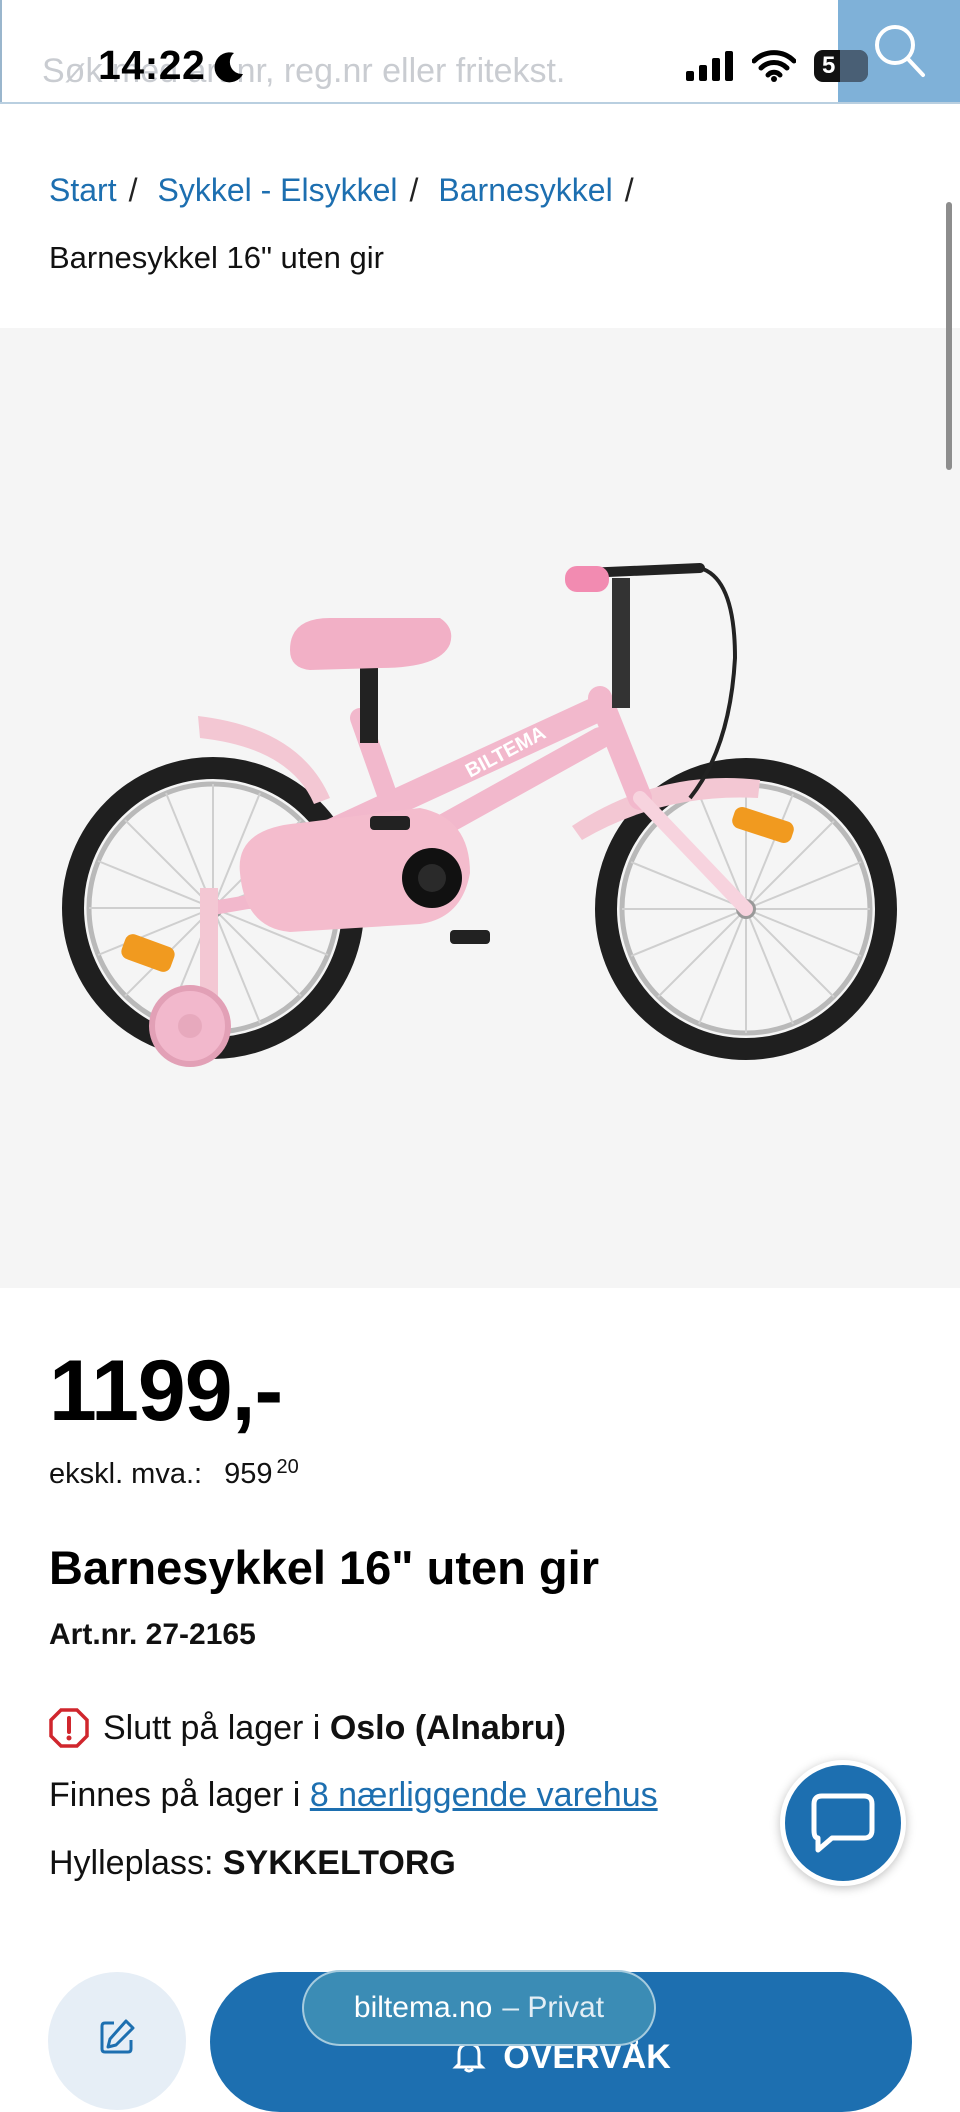 The width and height of the screenshot is (960, 2112). Describe the element at coordinates (69, 1728) in the screenshot. I see `warning-icon` at that location.